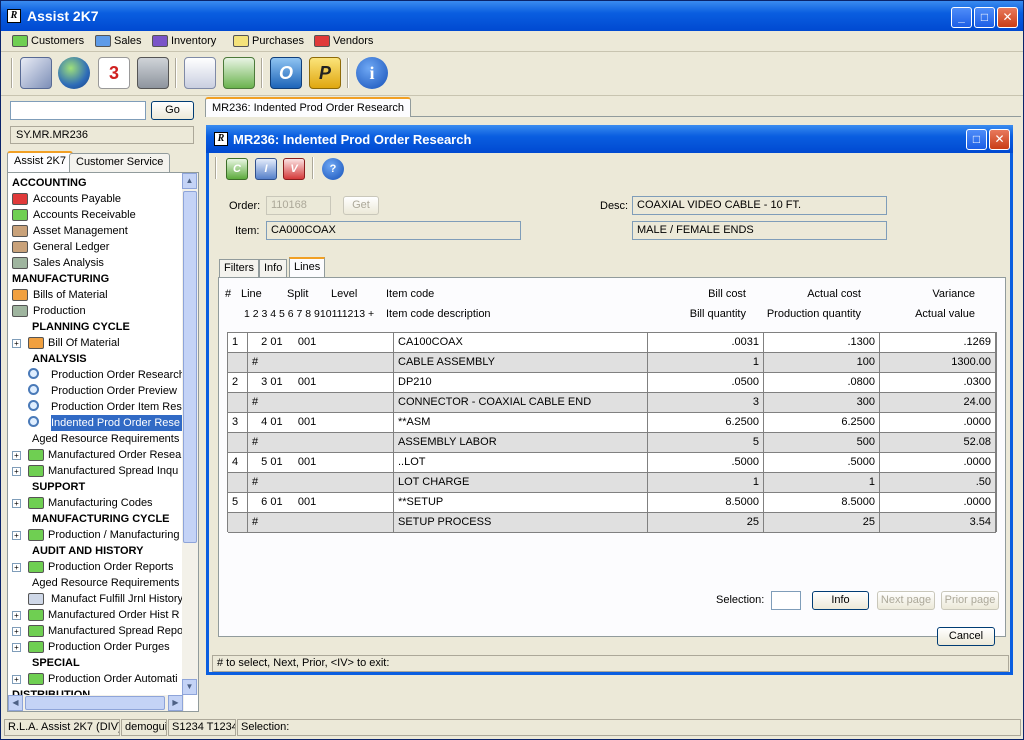 This screenshot has width=1024, height=740. Describe the element at coordinates (438, 314) in the screenshot. I see `col-header-item-desc: Item code description` at that location.